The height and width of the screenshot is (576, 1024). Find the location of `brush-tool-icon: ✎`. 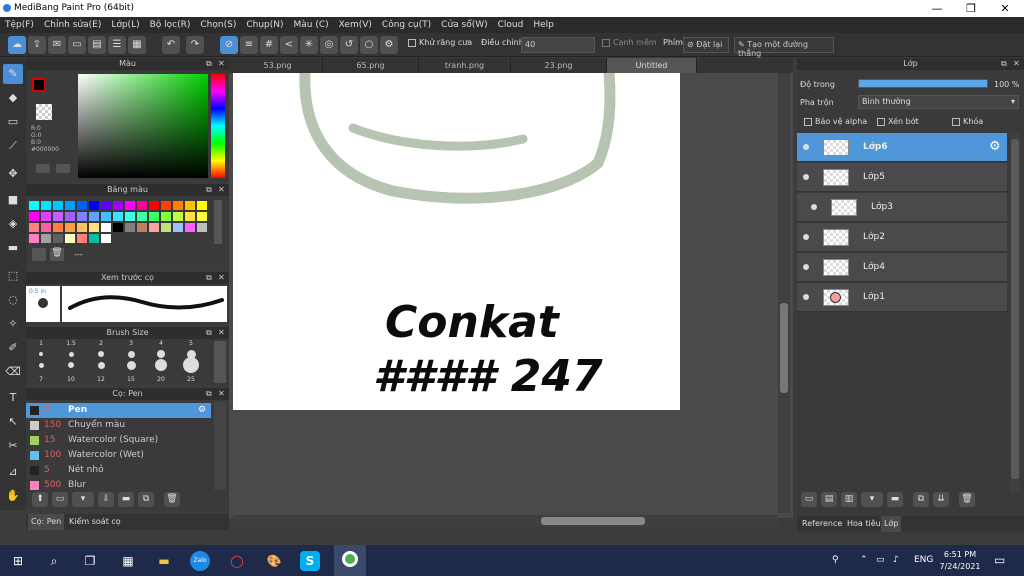

brush-tool-icon: ✎ is located at coordinates (13, 74).